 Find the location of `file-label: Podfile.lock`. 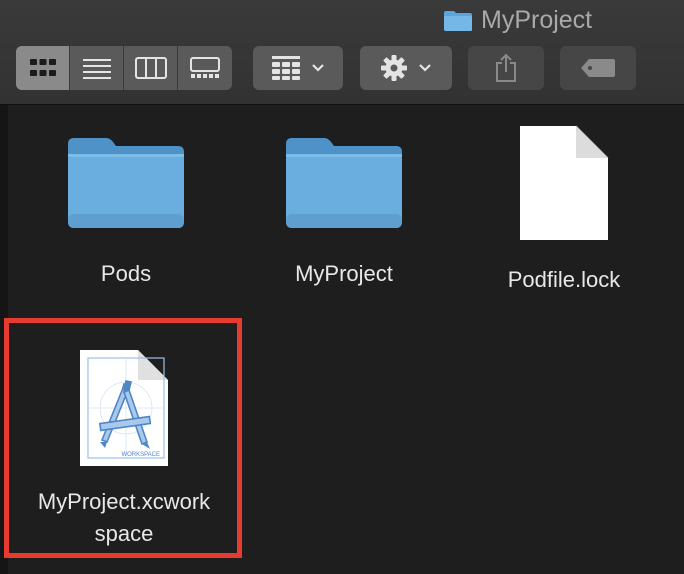

file-label: Podfile.lock is located at coordinates (564, 279).